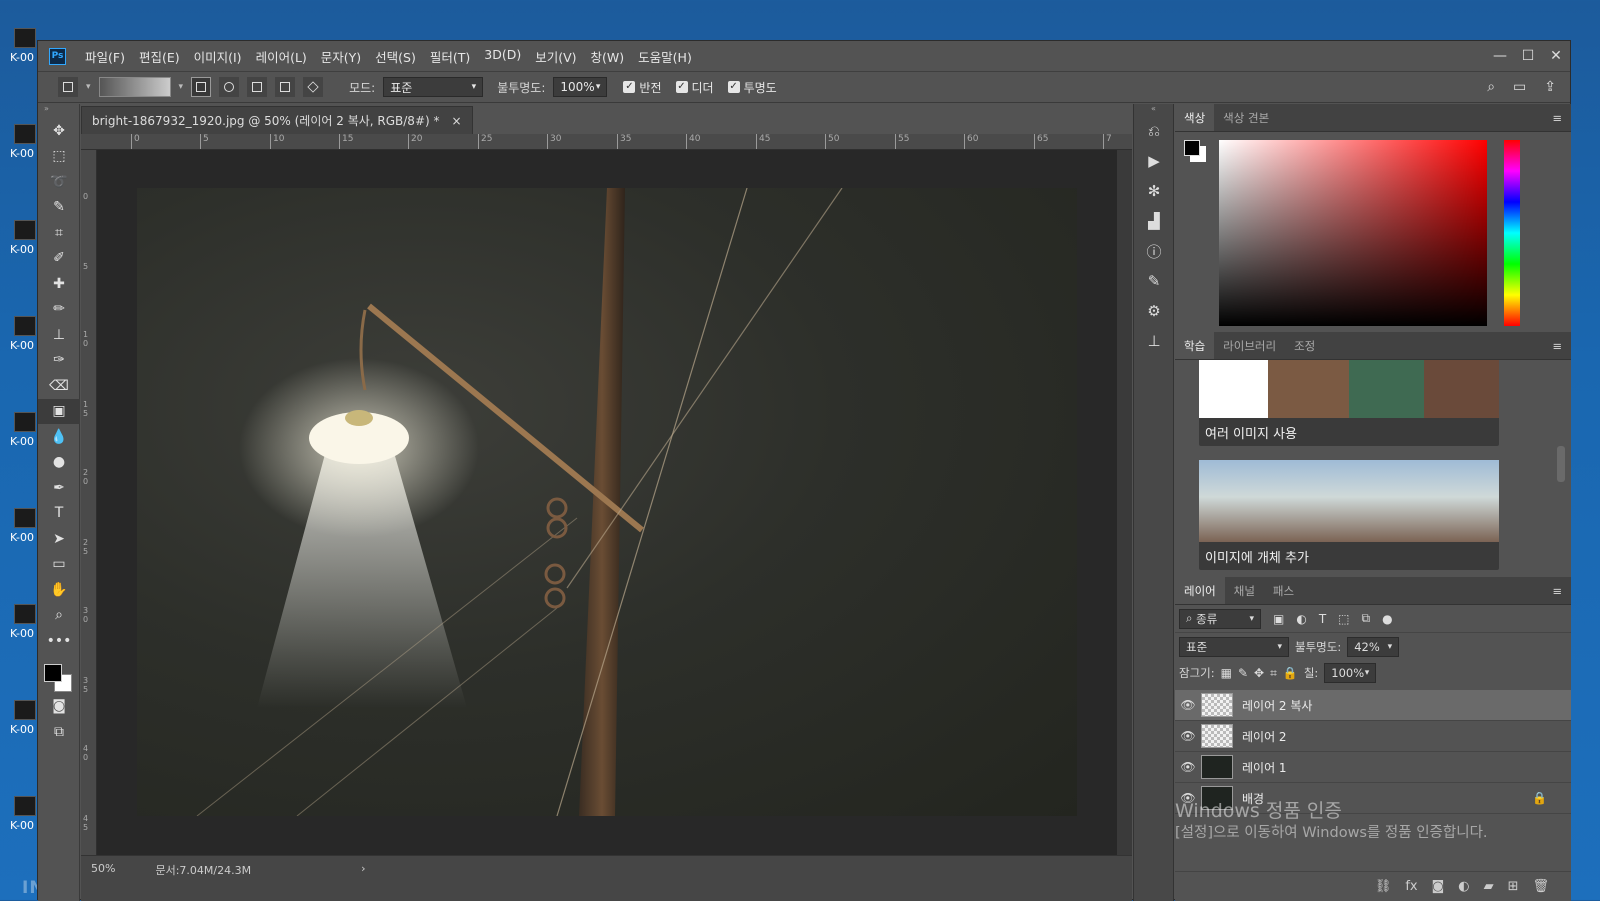  What do you see at coordinates (1154, 251) in the screenshot?
I see `info-panel-icon: ⓘ` at bounding box center [1154, 251].